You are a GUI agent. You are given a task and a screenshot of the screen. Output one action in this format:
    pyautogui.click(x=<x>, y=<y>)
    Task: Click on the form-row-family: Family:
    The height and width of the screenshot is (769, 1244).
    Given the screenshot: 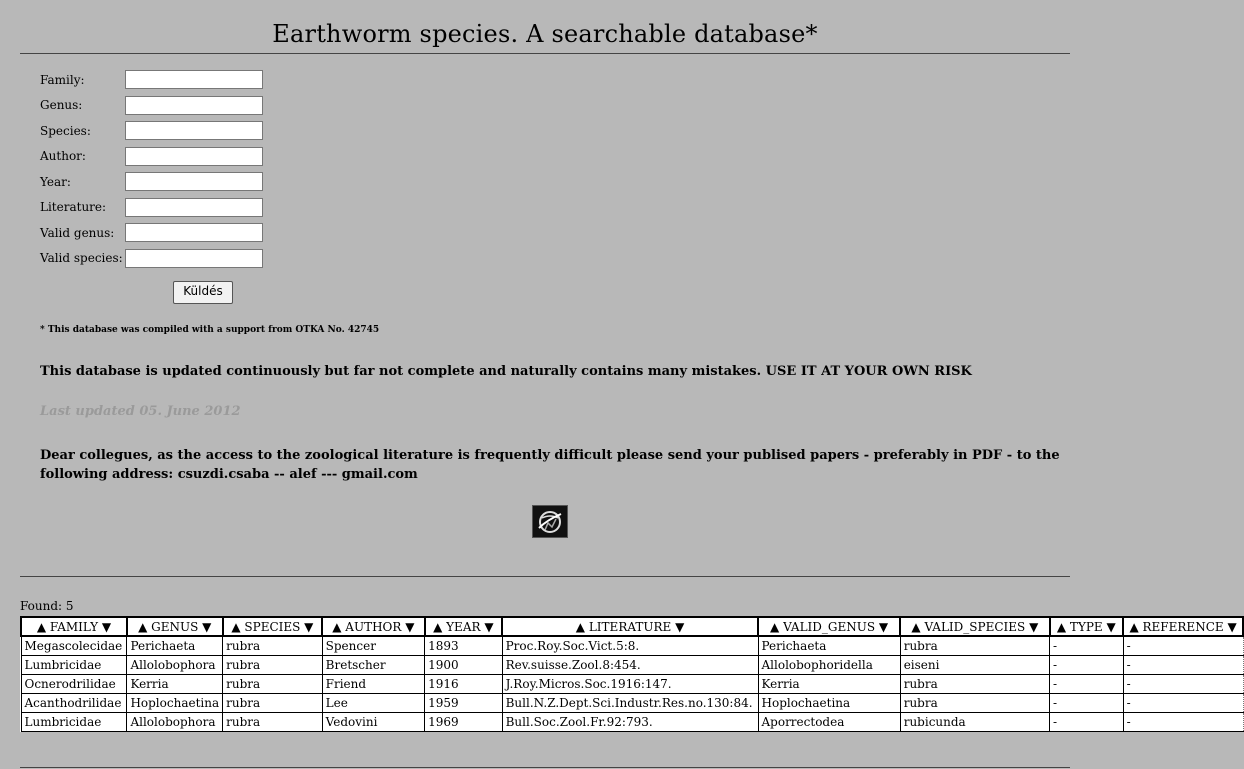 What is the action you would take?
    pyautogui.click(x=151, y=80)
    